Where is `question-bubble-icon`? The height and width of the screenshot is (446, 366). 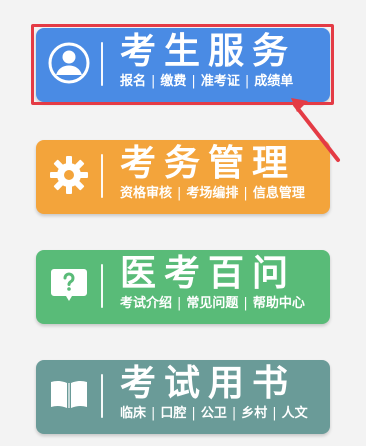 question-bubble-icon is located at coordinates (69, 285).